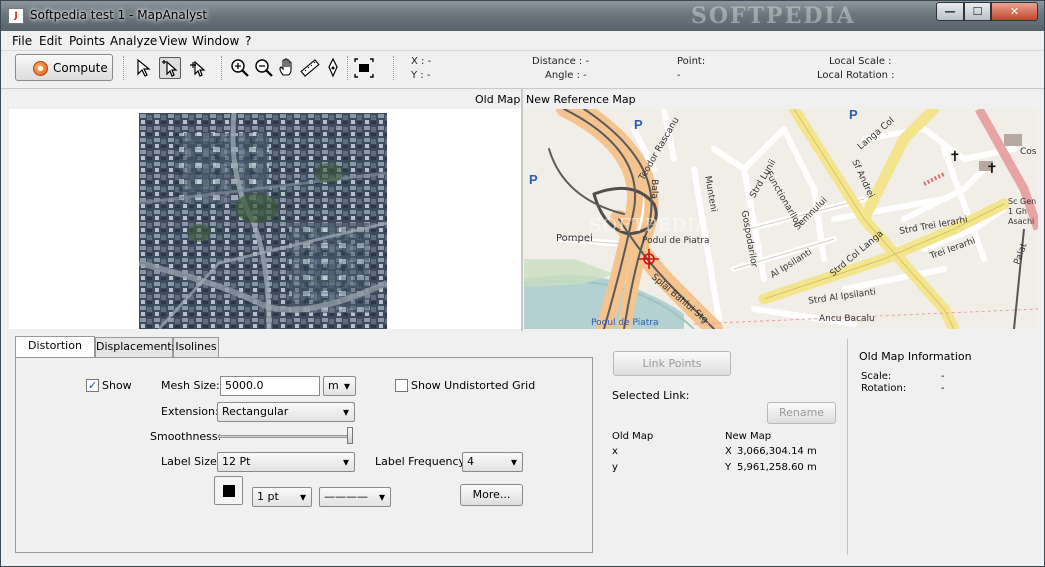  What do you see at coordinates (728, 451) in the screenshot?
I see `link-x-prefix: X` at bounding box center [728, 451].